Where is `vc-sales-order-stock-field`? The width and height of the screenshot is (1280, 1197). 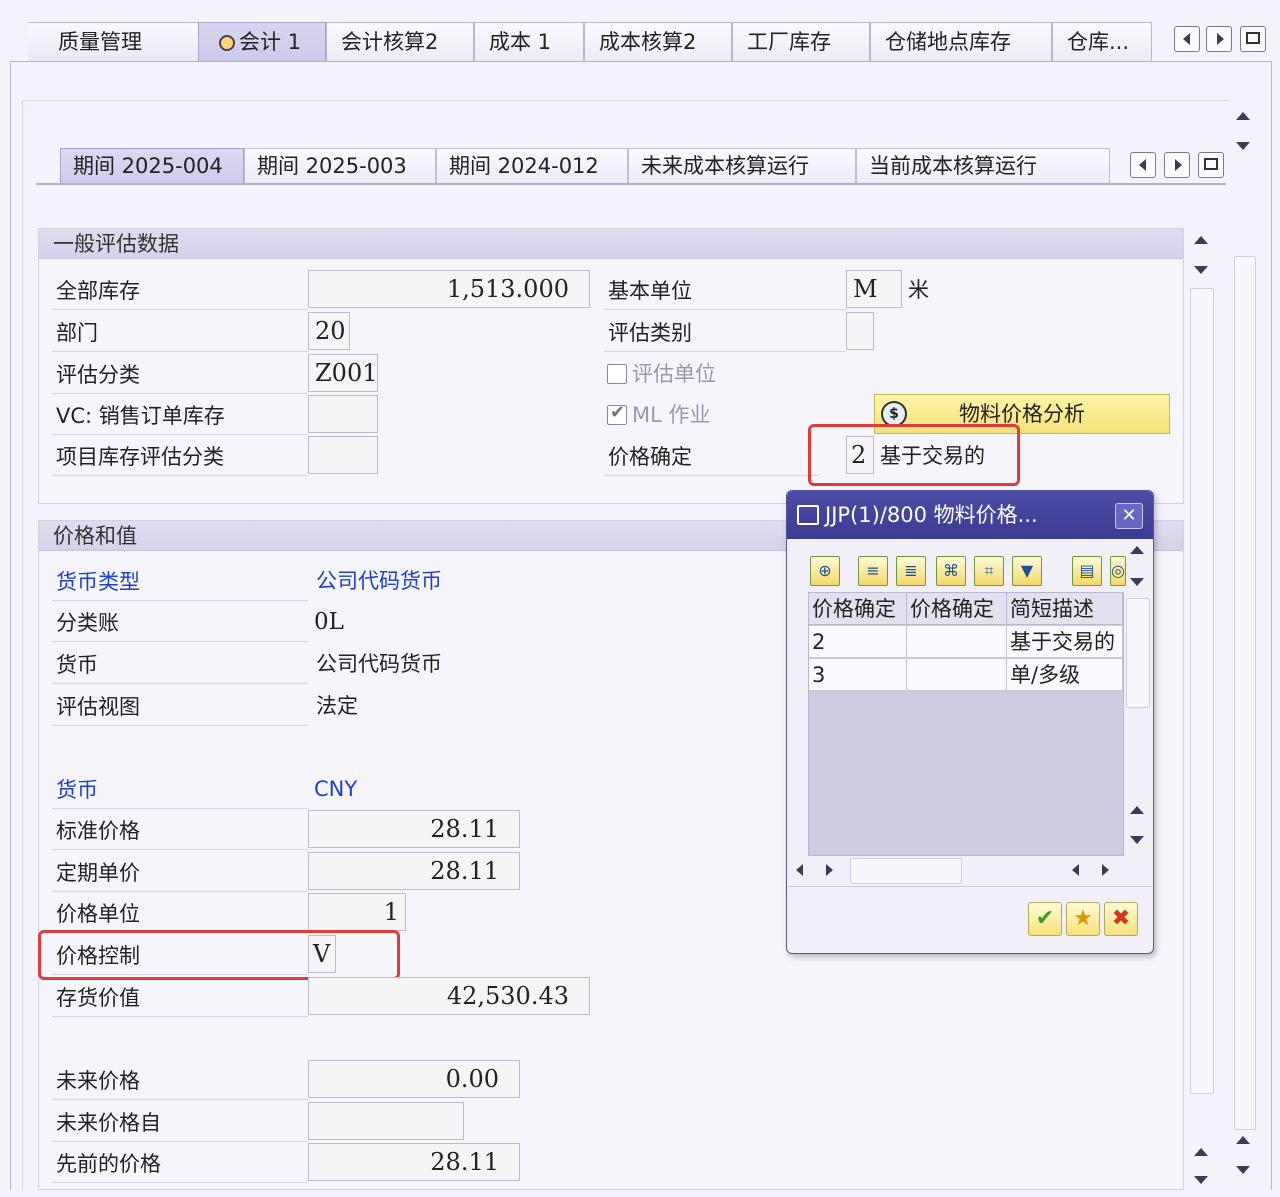 vc-sales-order-stock-field is located at coordinates (343, 414).